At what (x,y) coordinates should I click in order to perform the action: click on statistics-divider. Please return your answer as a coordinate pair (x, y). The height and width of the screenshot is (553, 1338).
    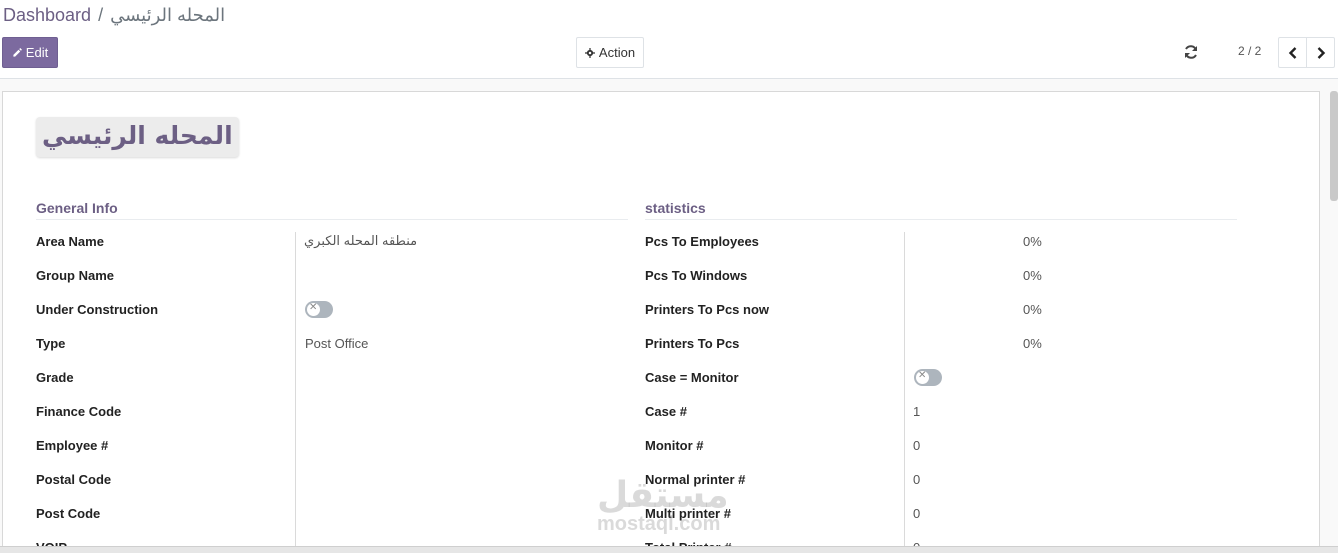
    Looking at the image, I should click on (904, 392).